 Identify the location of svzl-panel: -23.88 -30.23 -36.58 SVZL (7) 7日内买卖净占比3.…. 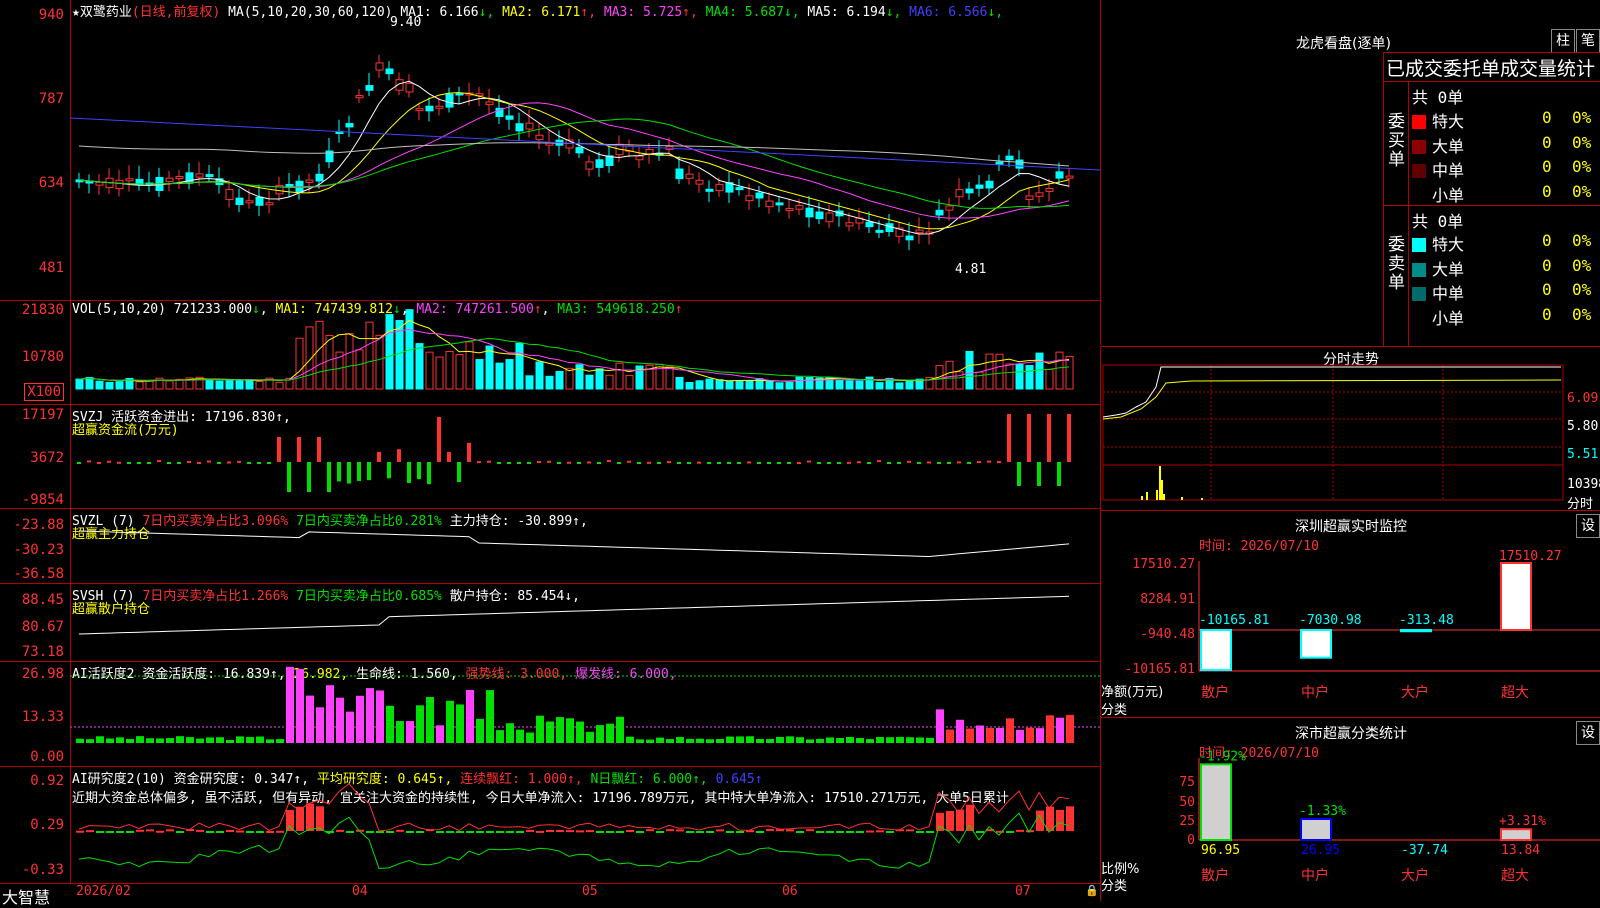
(550, 546).